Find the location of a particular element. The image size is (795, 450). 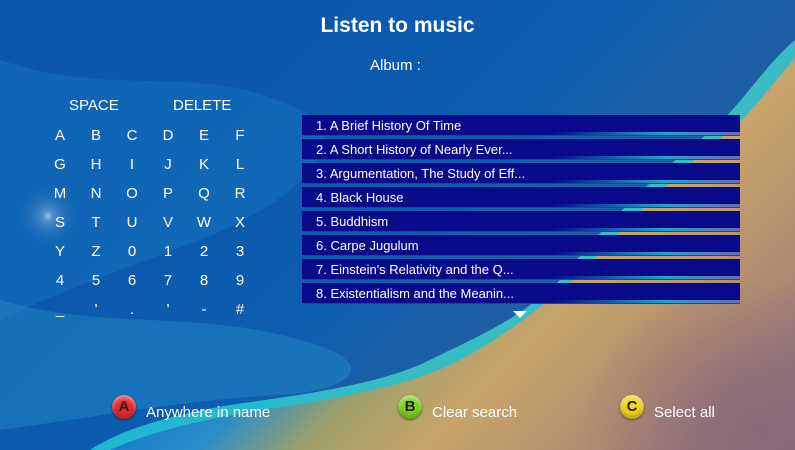

key-k: K is located at coordinates (204, 164).